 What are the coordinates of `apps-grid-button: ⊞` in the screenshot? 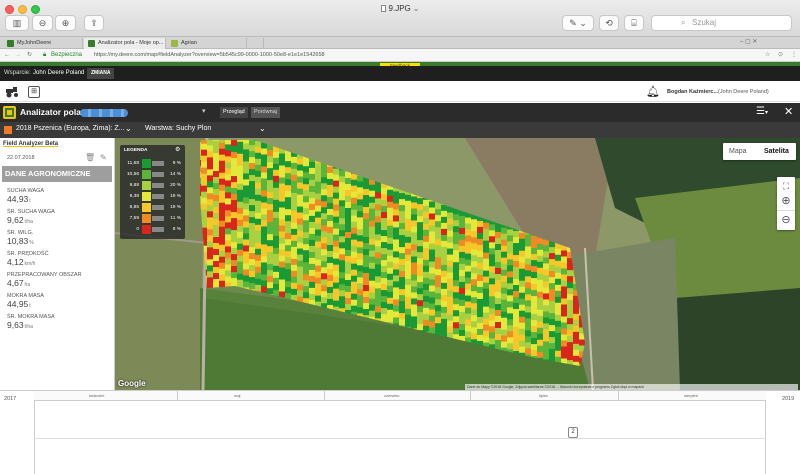 It's located at (34, 92).